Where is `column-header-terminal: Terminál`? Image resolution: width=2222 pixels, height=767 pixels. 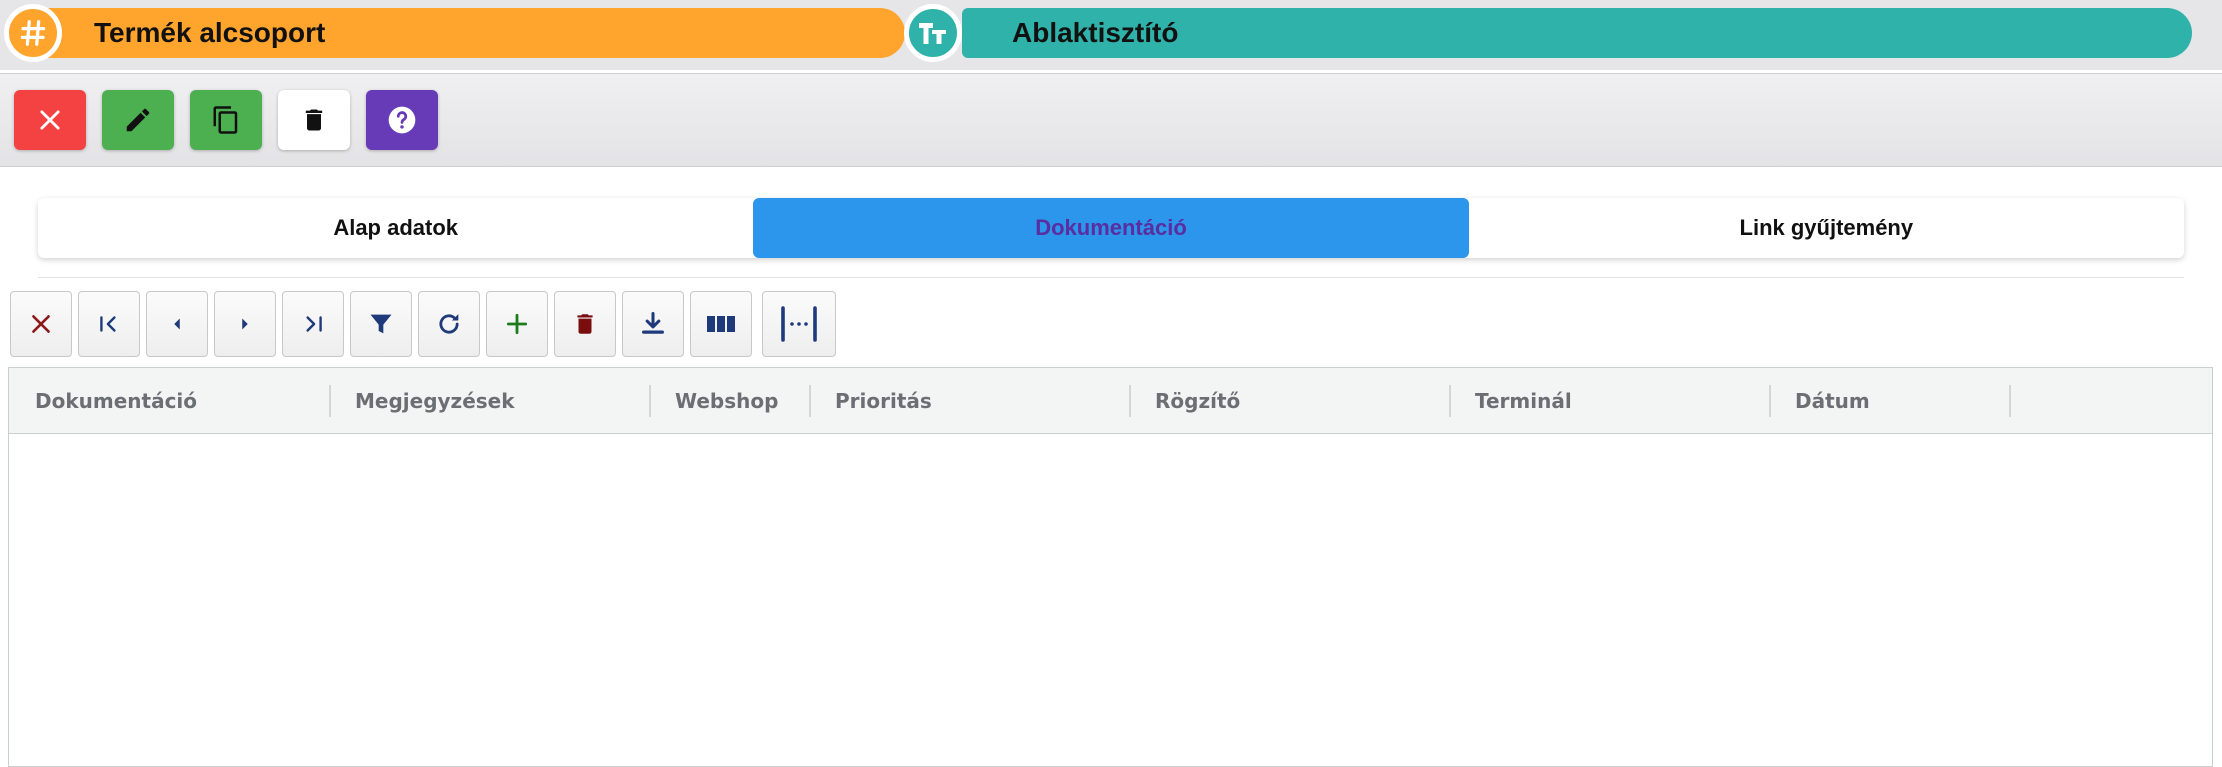 column-header-terminal: Terminál is located at coordinates (1523, 401).